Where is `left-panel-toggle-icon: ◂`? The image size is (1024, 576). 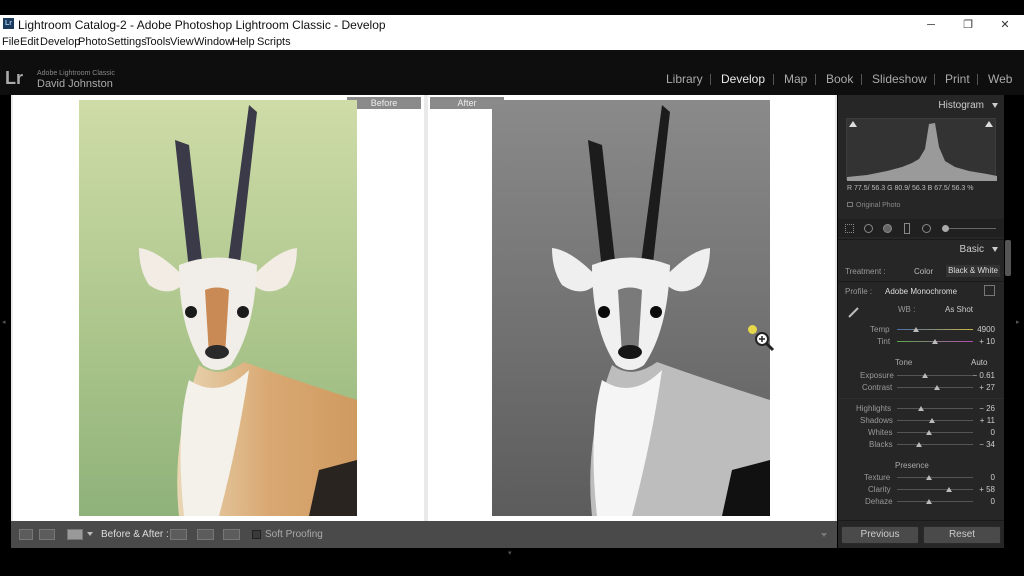 left-panel-toggle-icon: ◂ is located at coordinates (4, 322).